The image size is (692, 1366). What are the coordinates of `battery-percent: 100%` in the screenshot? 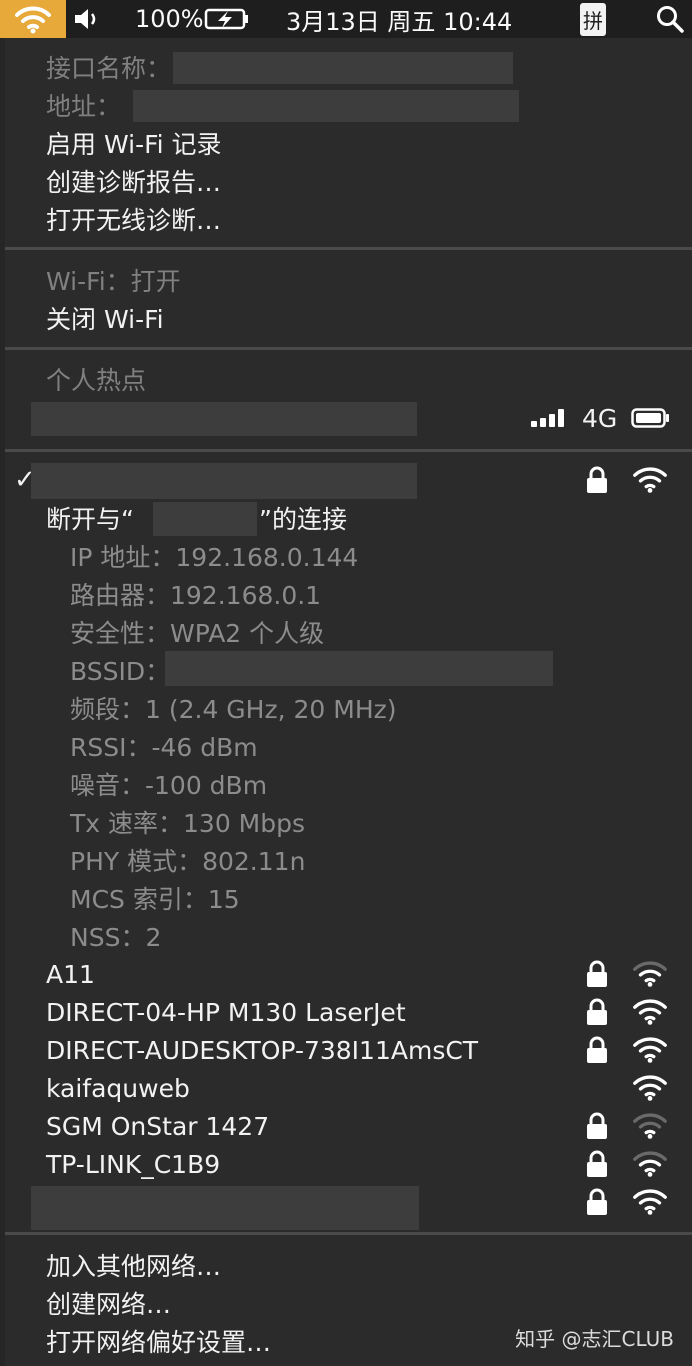 It's located at (169, 19).